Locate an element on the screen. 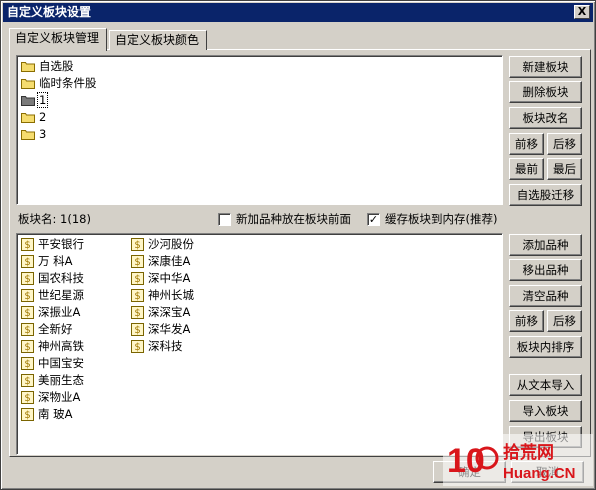  block-move-last-button: 最后 is located at coordinates (564, 169).